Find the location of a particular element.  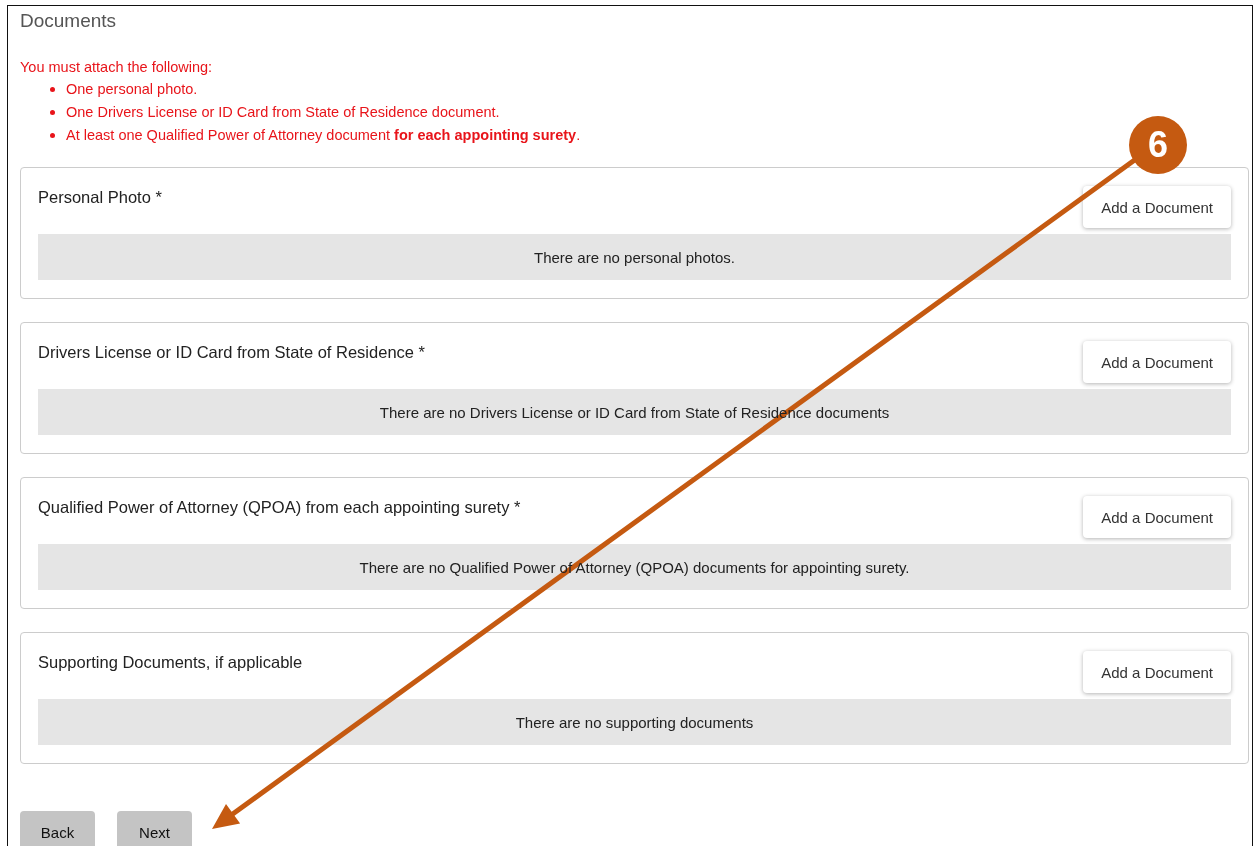

requirement-text: At least one Qualified Power of Attorney document for each appointing surety. is located at coordinates (323, 135).